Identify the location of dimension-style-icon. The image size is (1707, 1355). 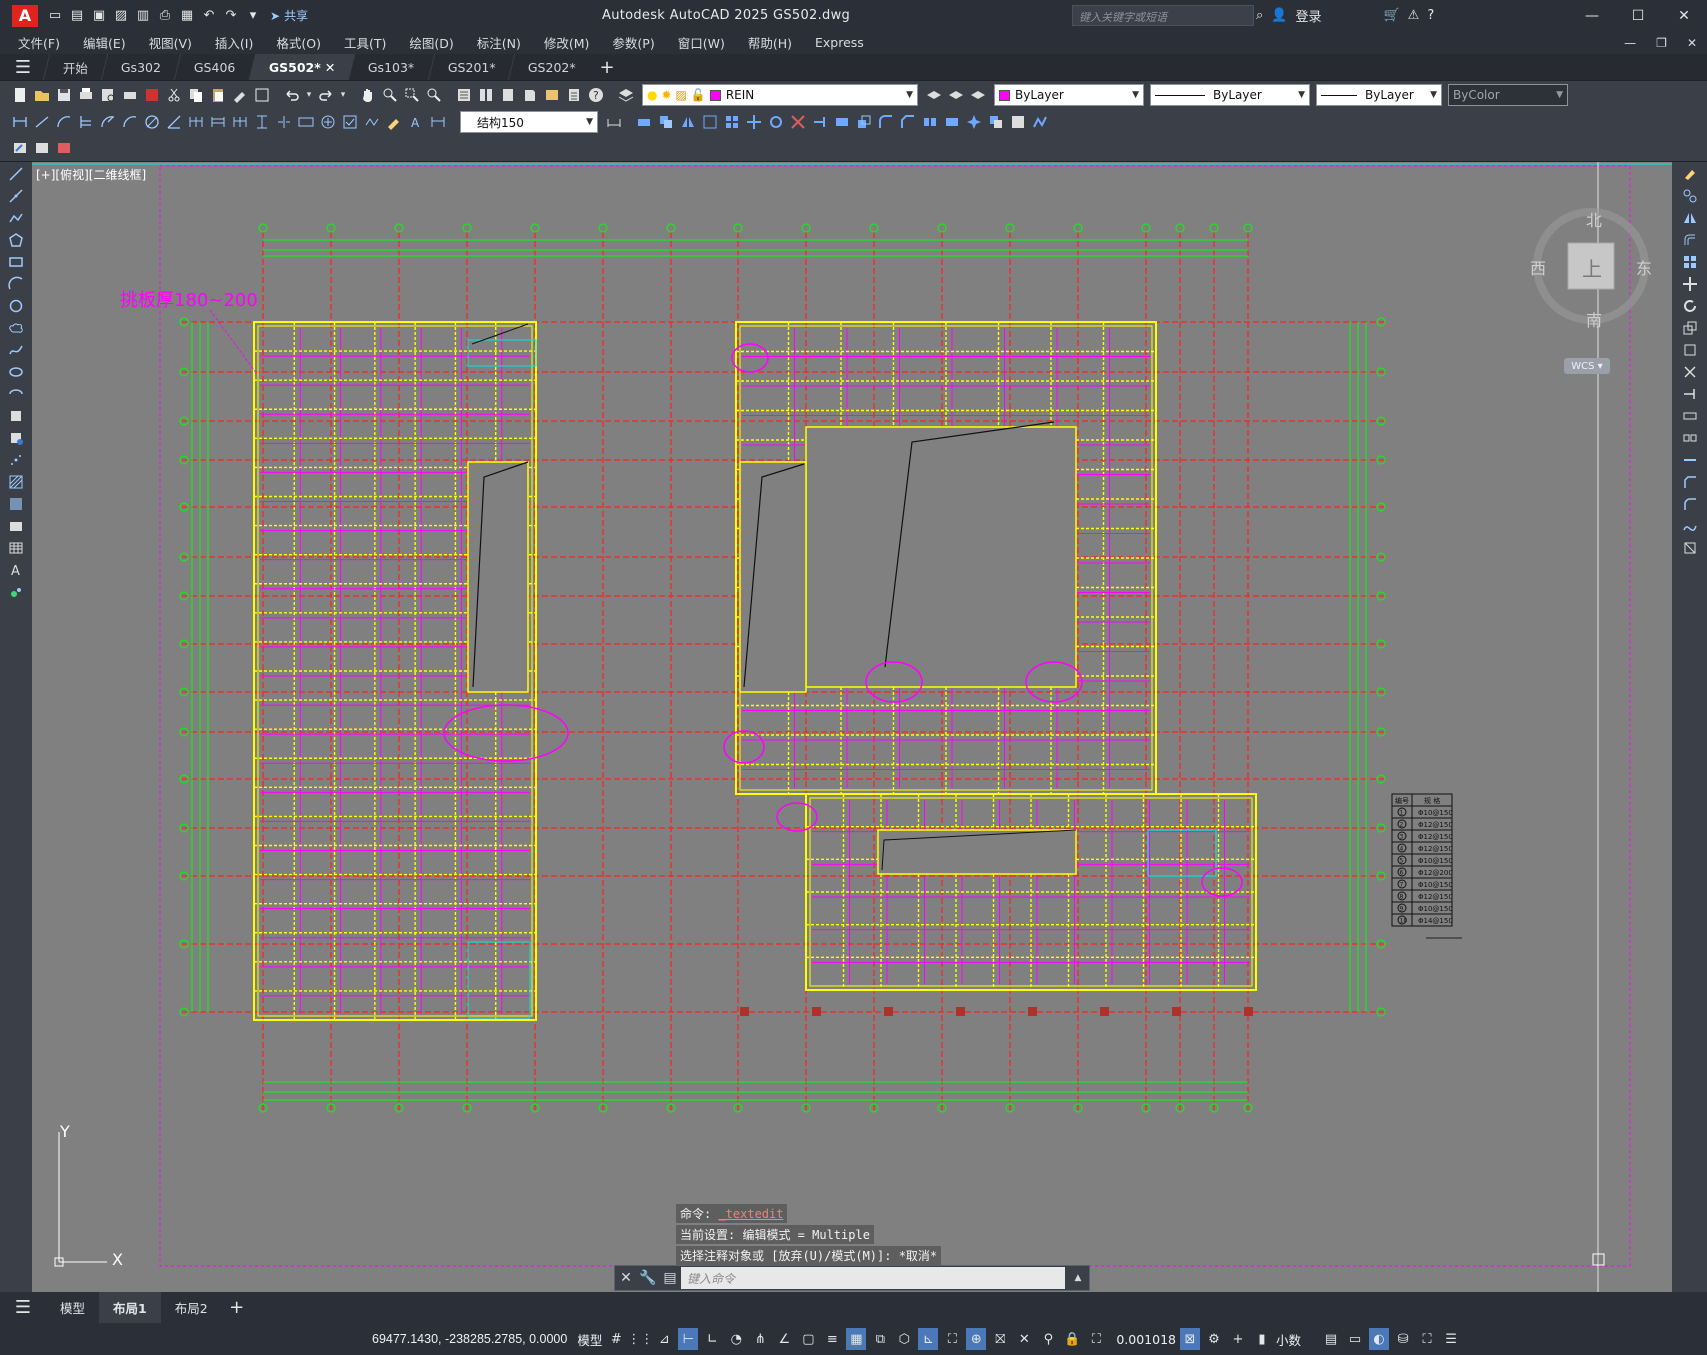
(614, 122).